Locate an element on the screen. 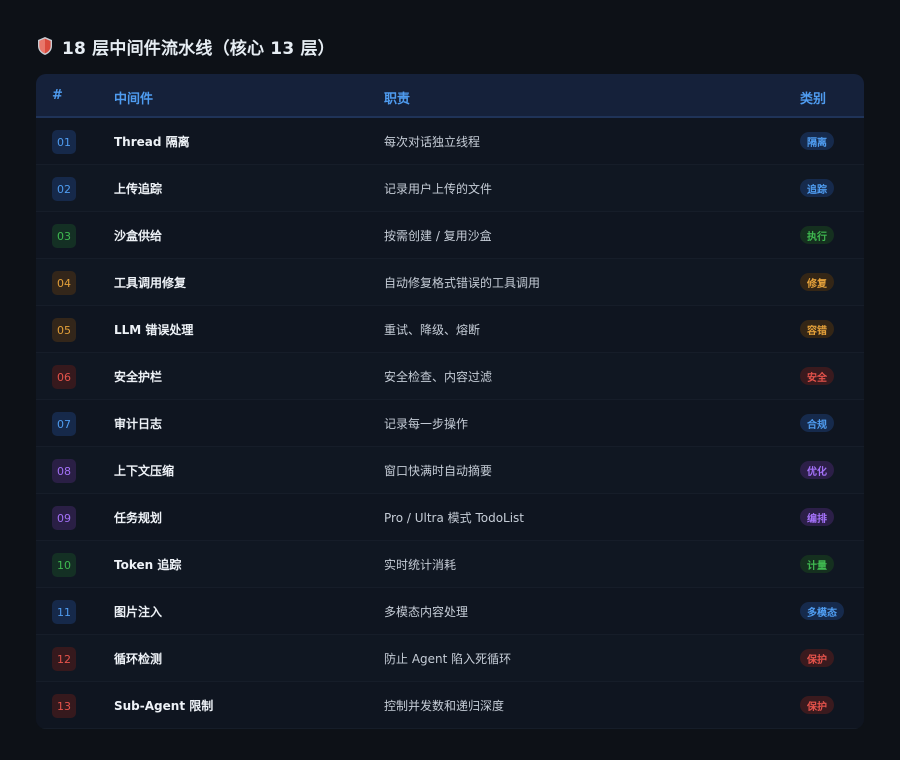 This screenshot has width=900, height=760. page-title-row: 18 层中间件流水线（核心 13 层） is located at coordinates (185, 46).